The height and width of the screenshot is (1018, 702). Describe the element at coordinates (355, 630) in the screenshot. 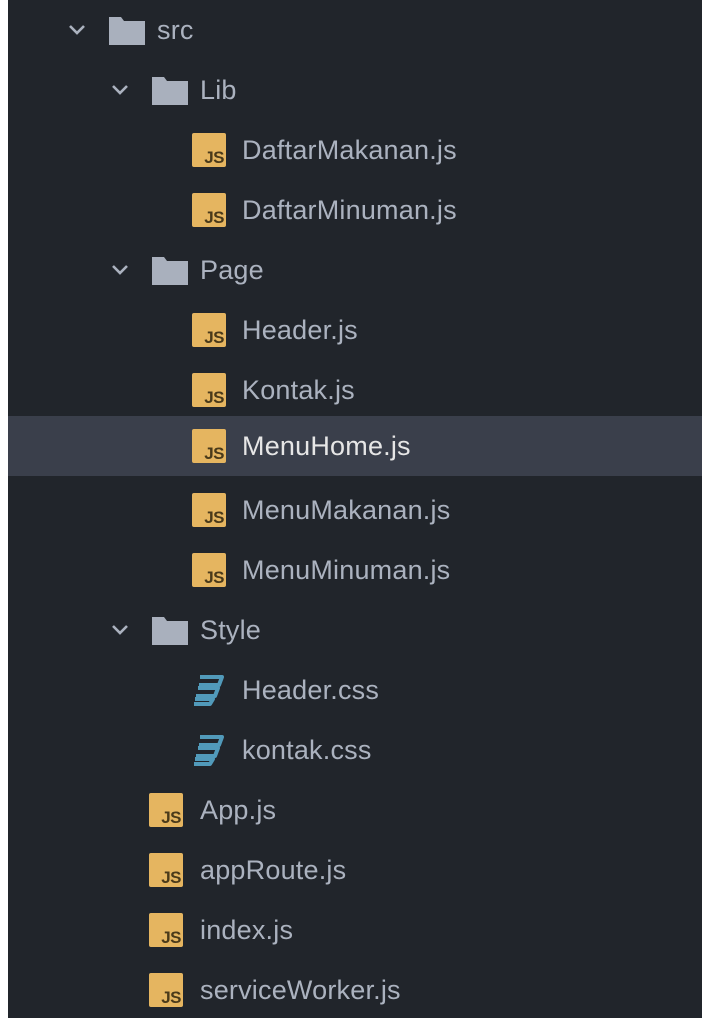

I see `tree-item-style: Style` at that location.